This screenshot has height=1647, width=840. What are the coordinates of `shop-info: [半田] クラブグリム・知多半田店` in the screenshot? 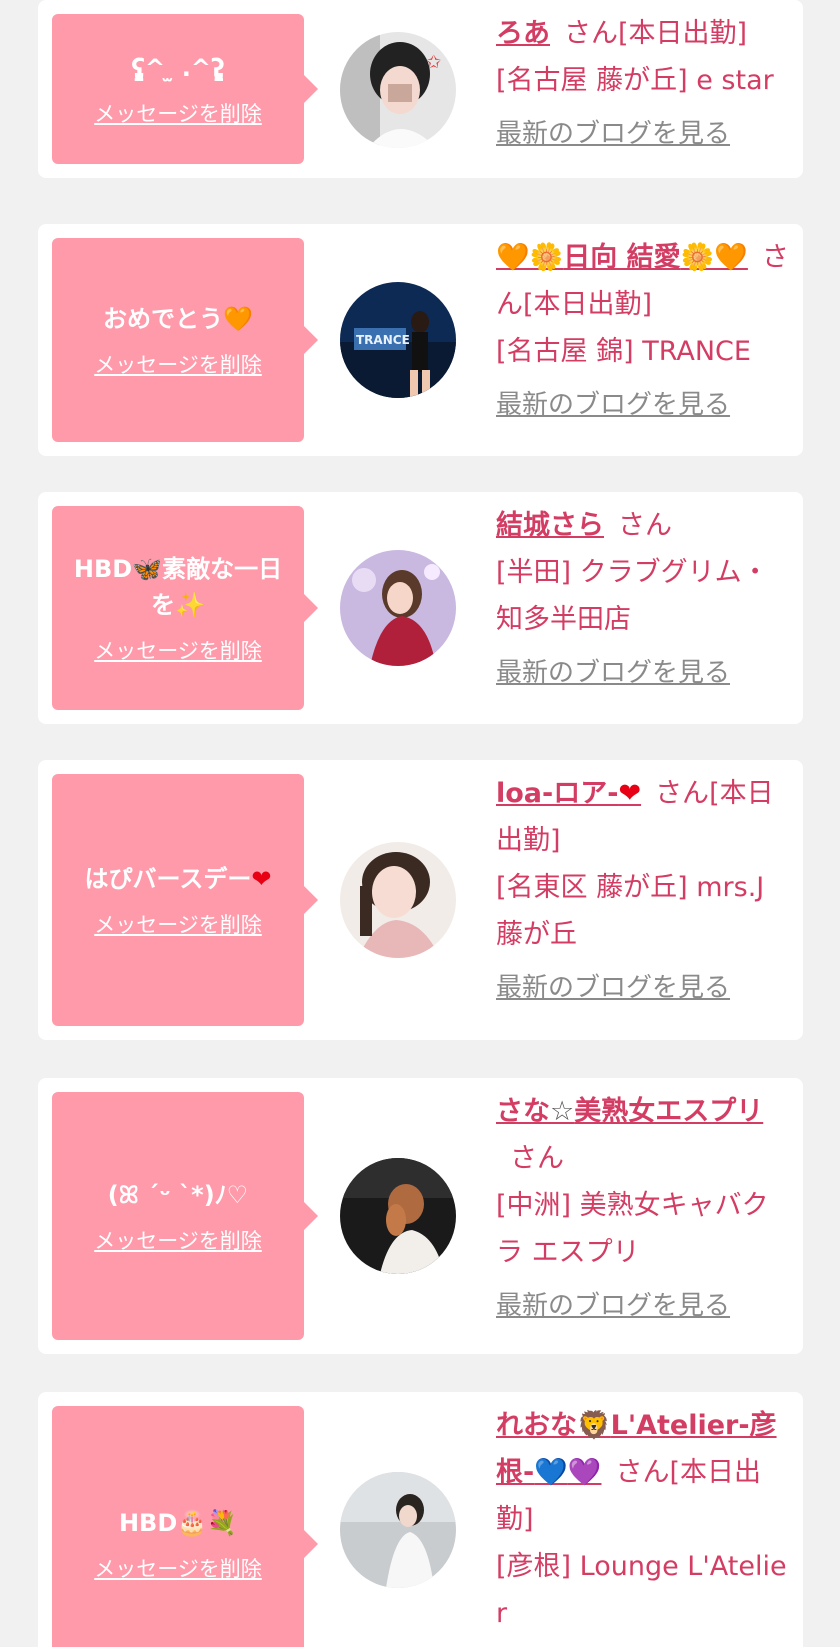 It's located at (632, 596).